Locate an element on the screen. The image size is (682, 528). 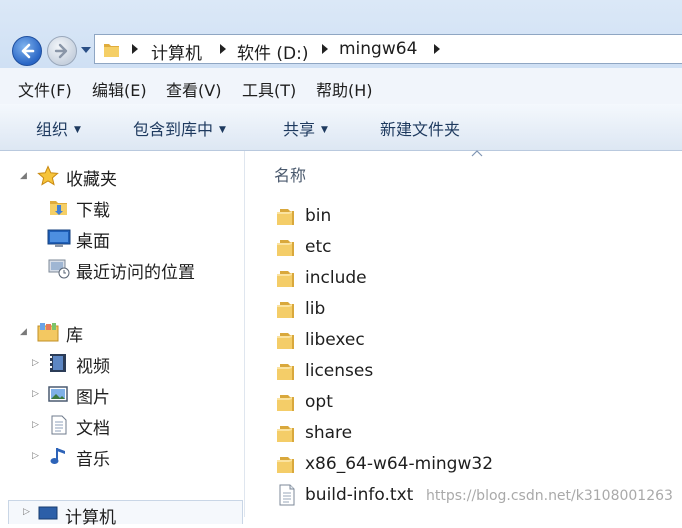
share-label: 共享 is located at coordinates (299, 129).